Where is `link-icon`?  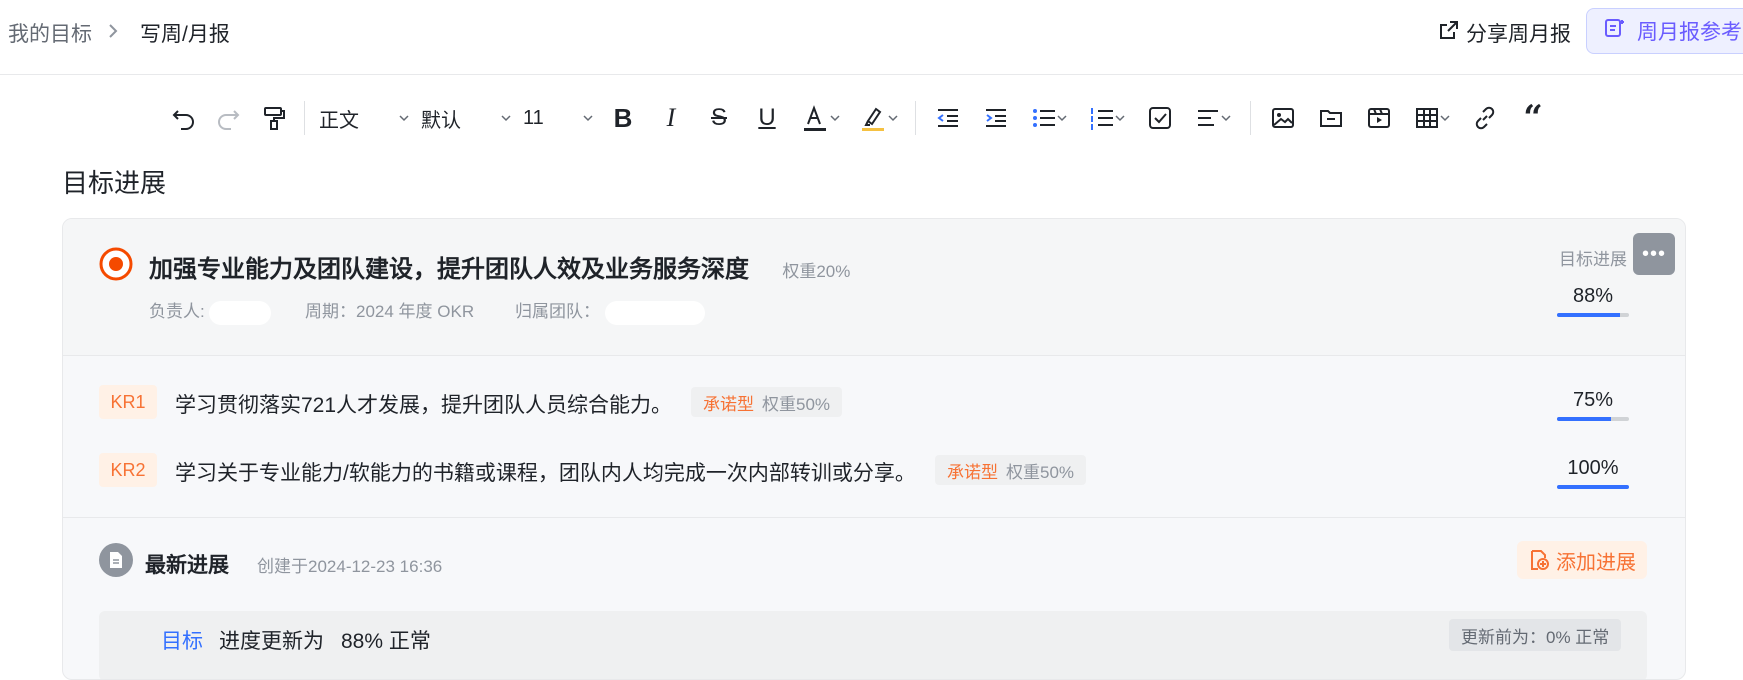
link-icon is located at coordinates (1485, 118).